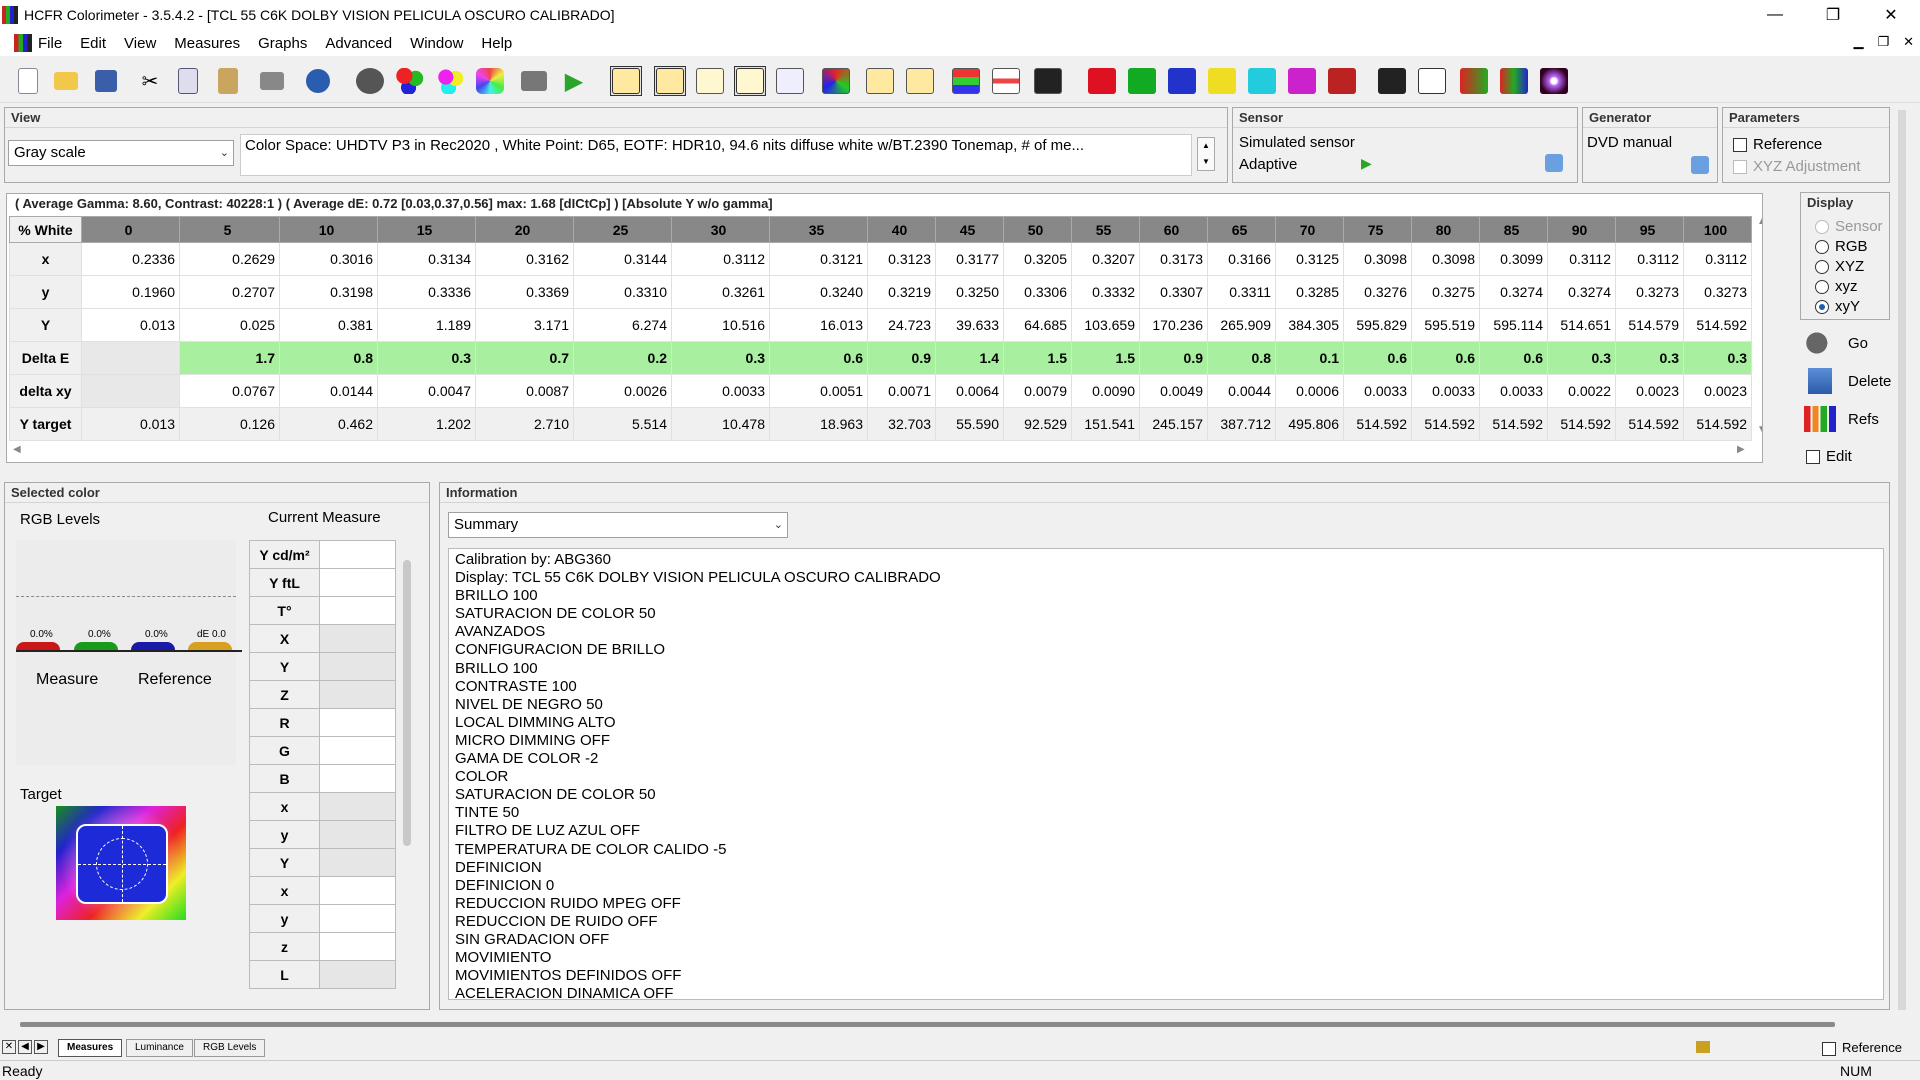  I want to click on grid-column-header: 85, so click(1513, 229).